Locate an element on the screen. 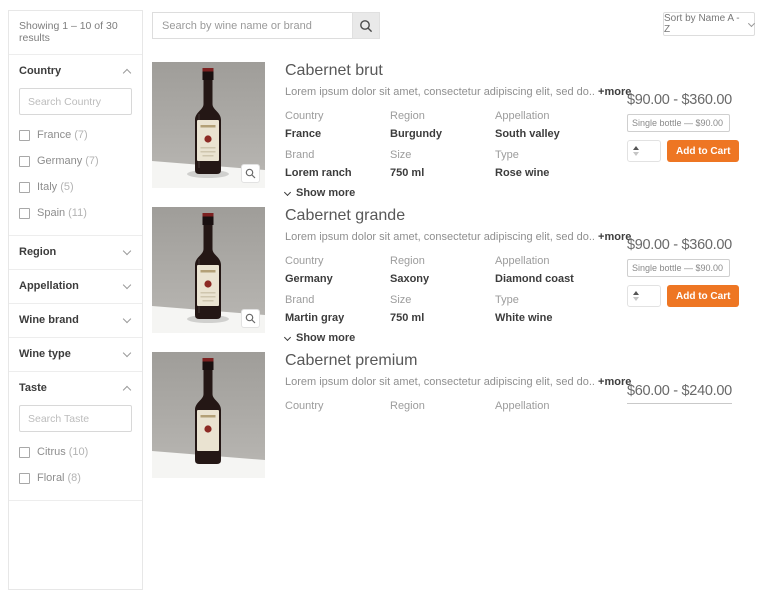 This screenshot has height=590, width=760. filter-section-wine-brand: Wine brand is located at coordinates (75, 321).